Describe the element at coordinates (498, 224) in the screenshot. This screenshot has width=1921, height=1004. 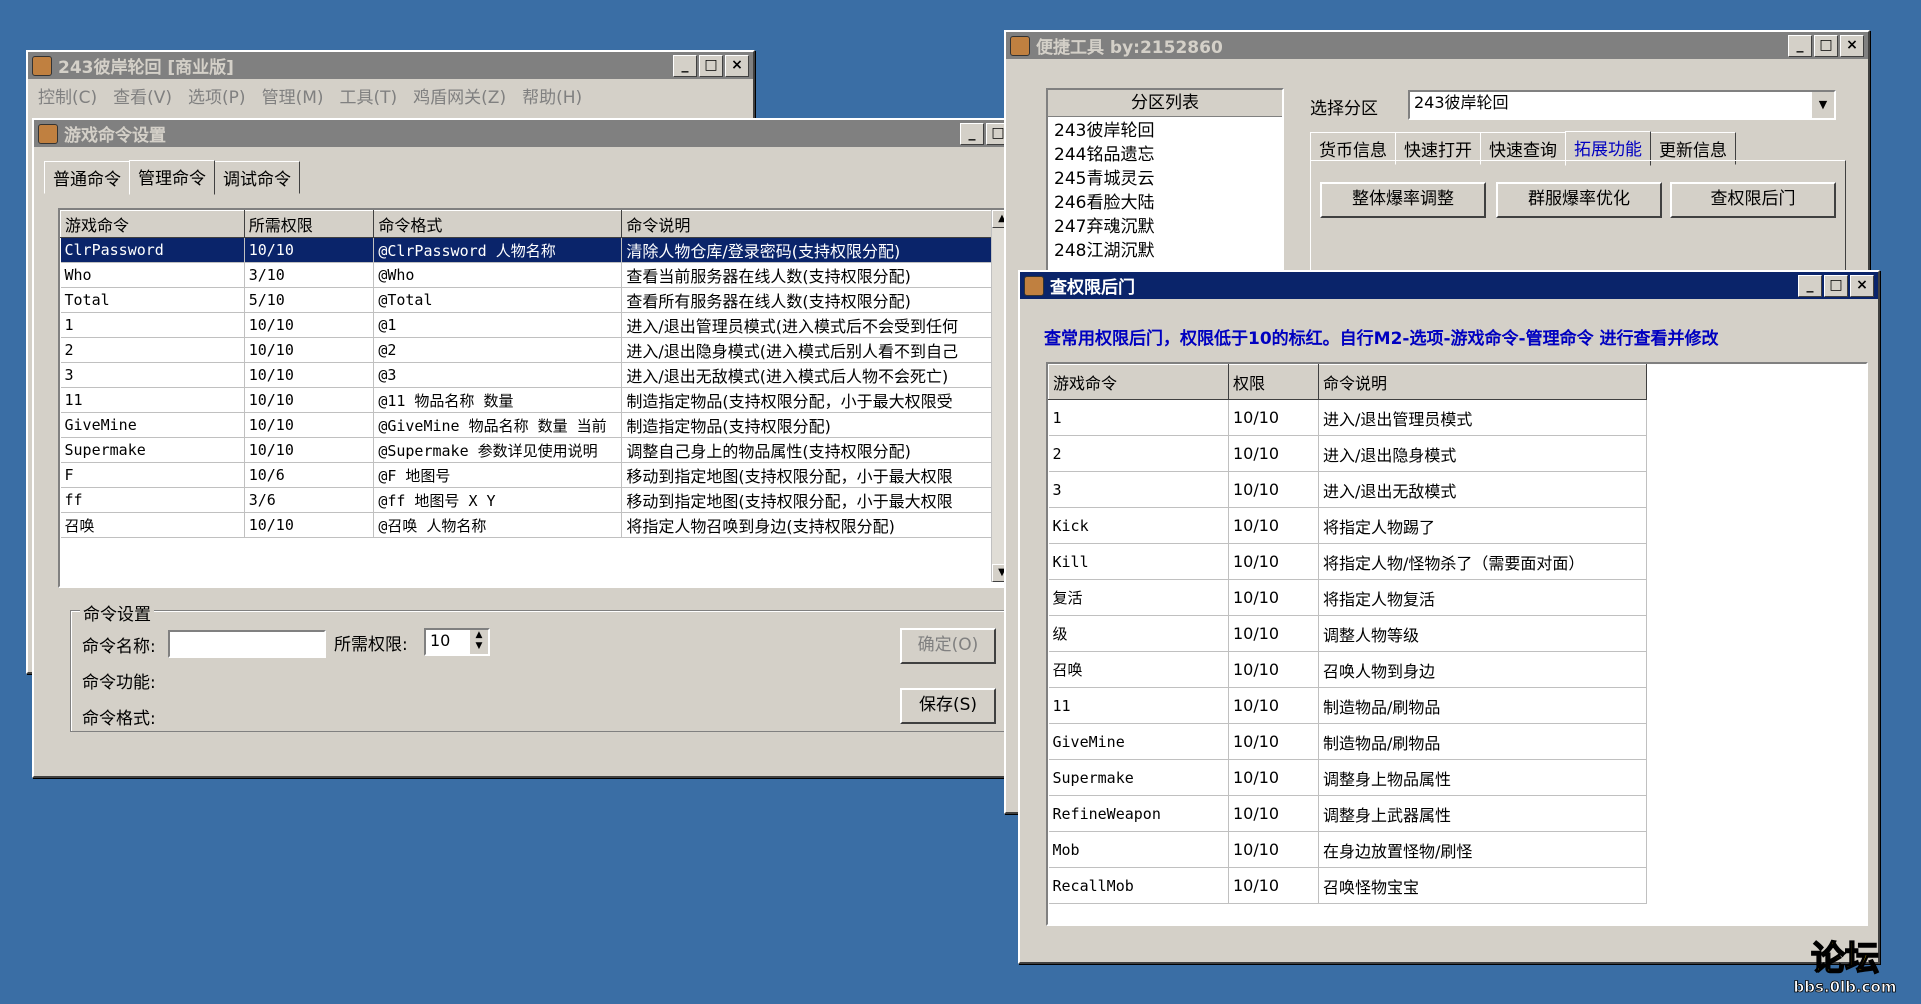
I see `col-header-format: 命令格式` at that location.